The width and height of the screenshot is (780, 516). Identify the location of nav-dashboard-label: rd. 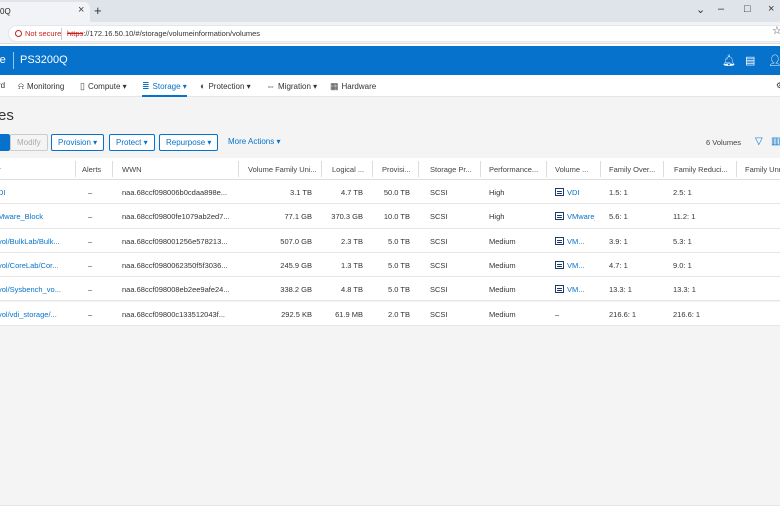
(3, 85).